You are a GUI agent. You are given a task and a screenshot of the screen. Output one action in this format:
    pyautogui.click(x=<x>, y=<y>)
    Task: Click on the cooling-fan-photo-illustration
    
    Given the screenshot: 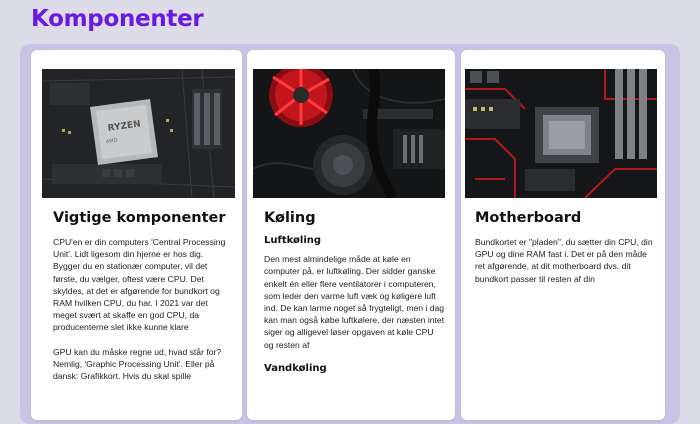 What is the action you would take?
    pyautogui.click(x=349, y=133)
    